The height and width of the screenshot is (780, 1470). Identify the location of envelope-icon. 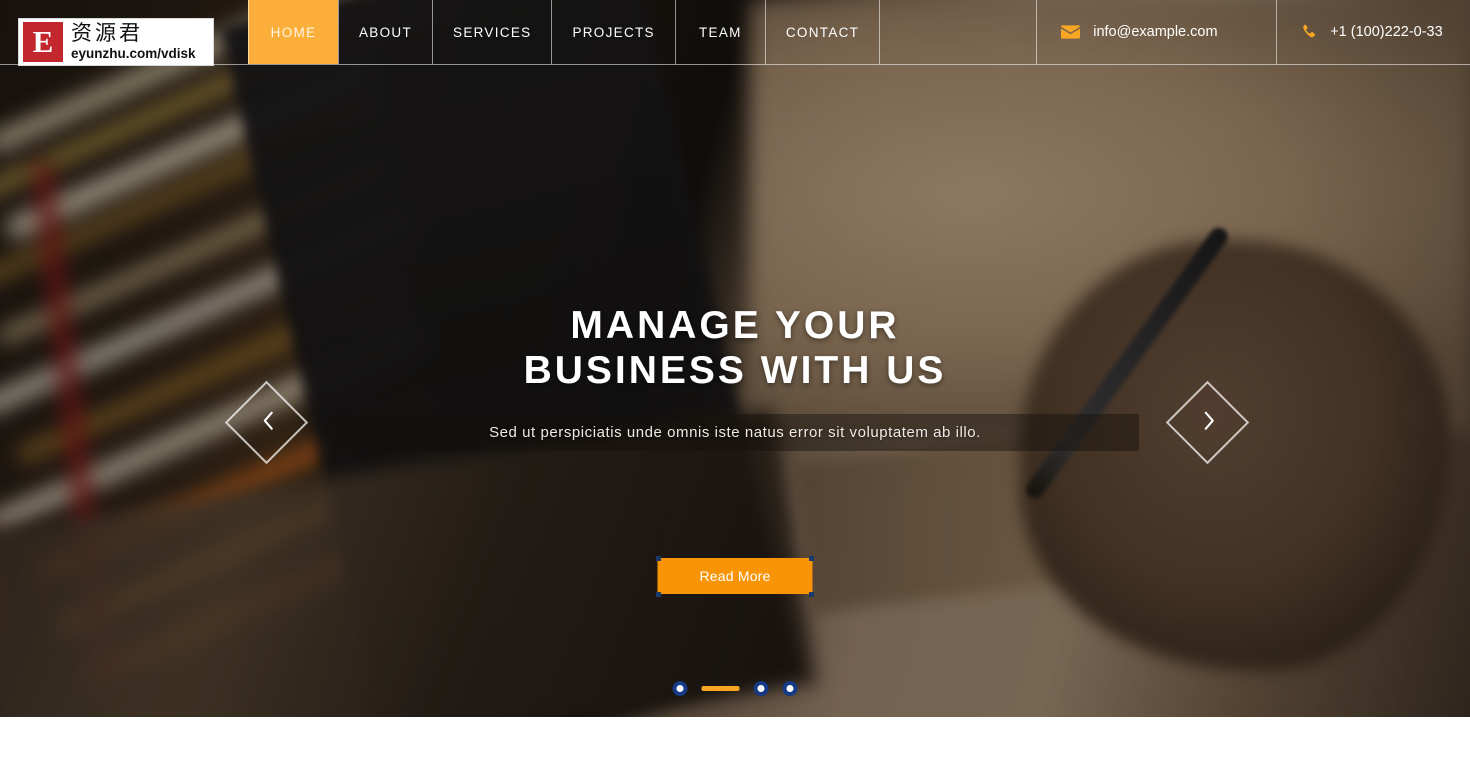
(1071, 32).